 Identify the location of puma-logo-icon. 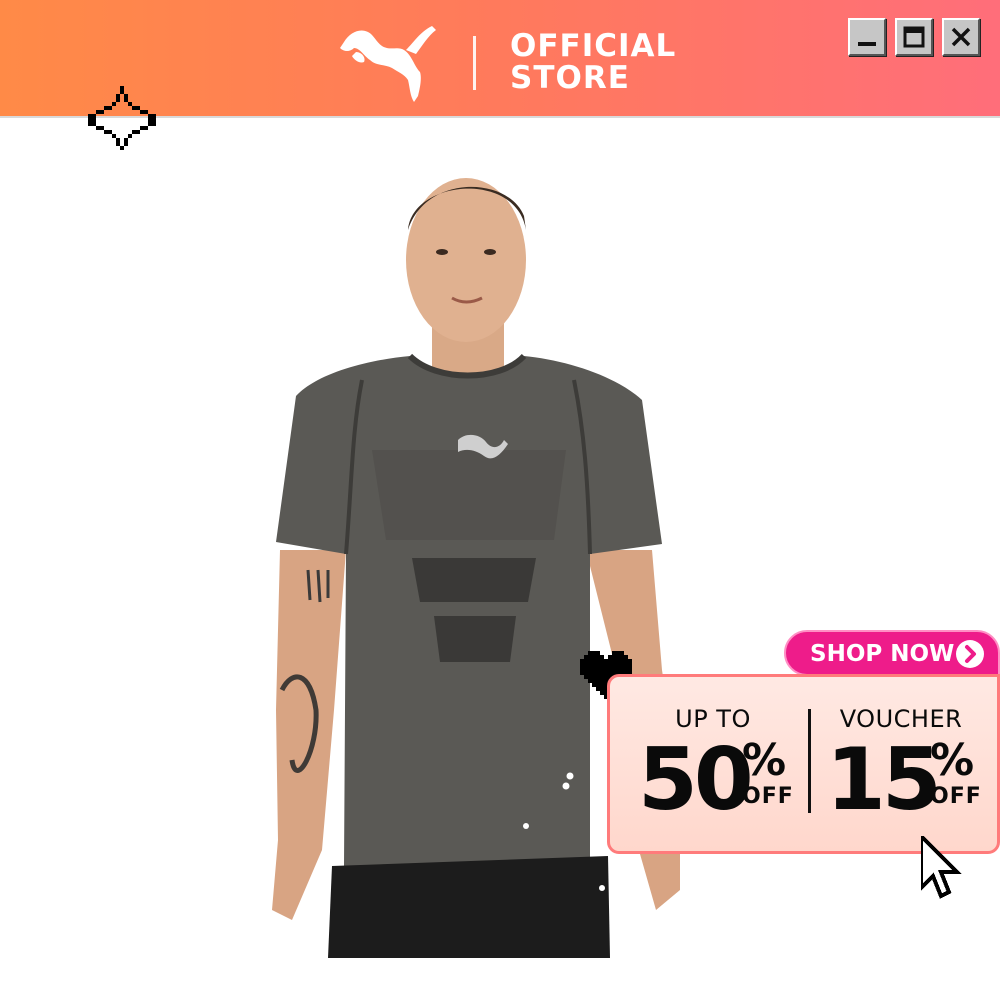
(388, 63).